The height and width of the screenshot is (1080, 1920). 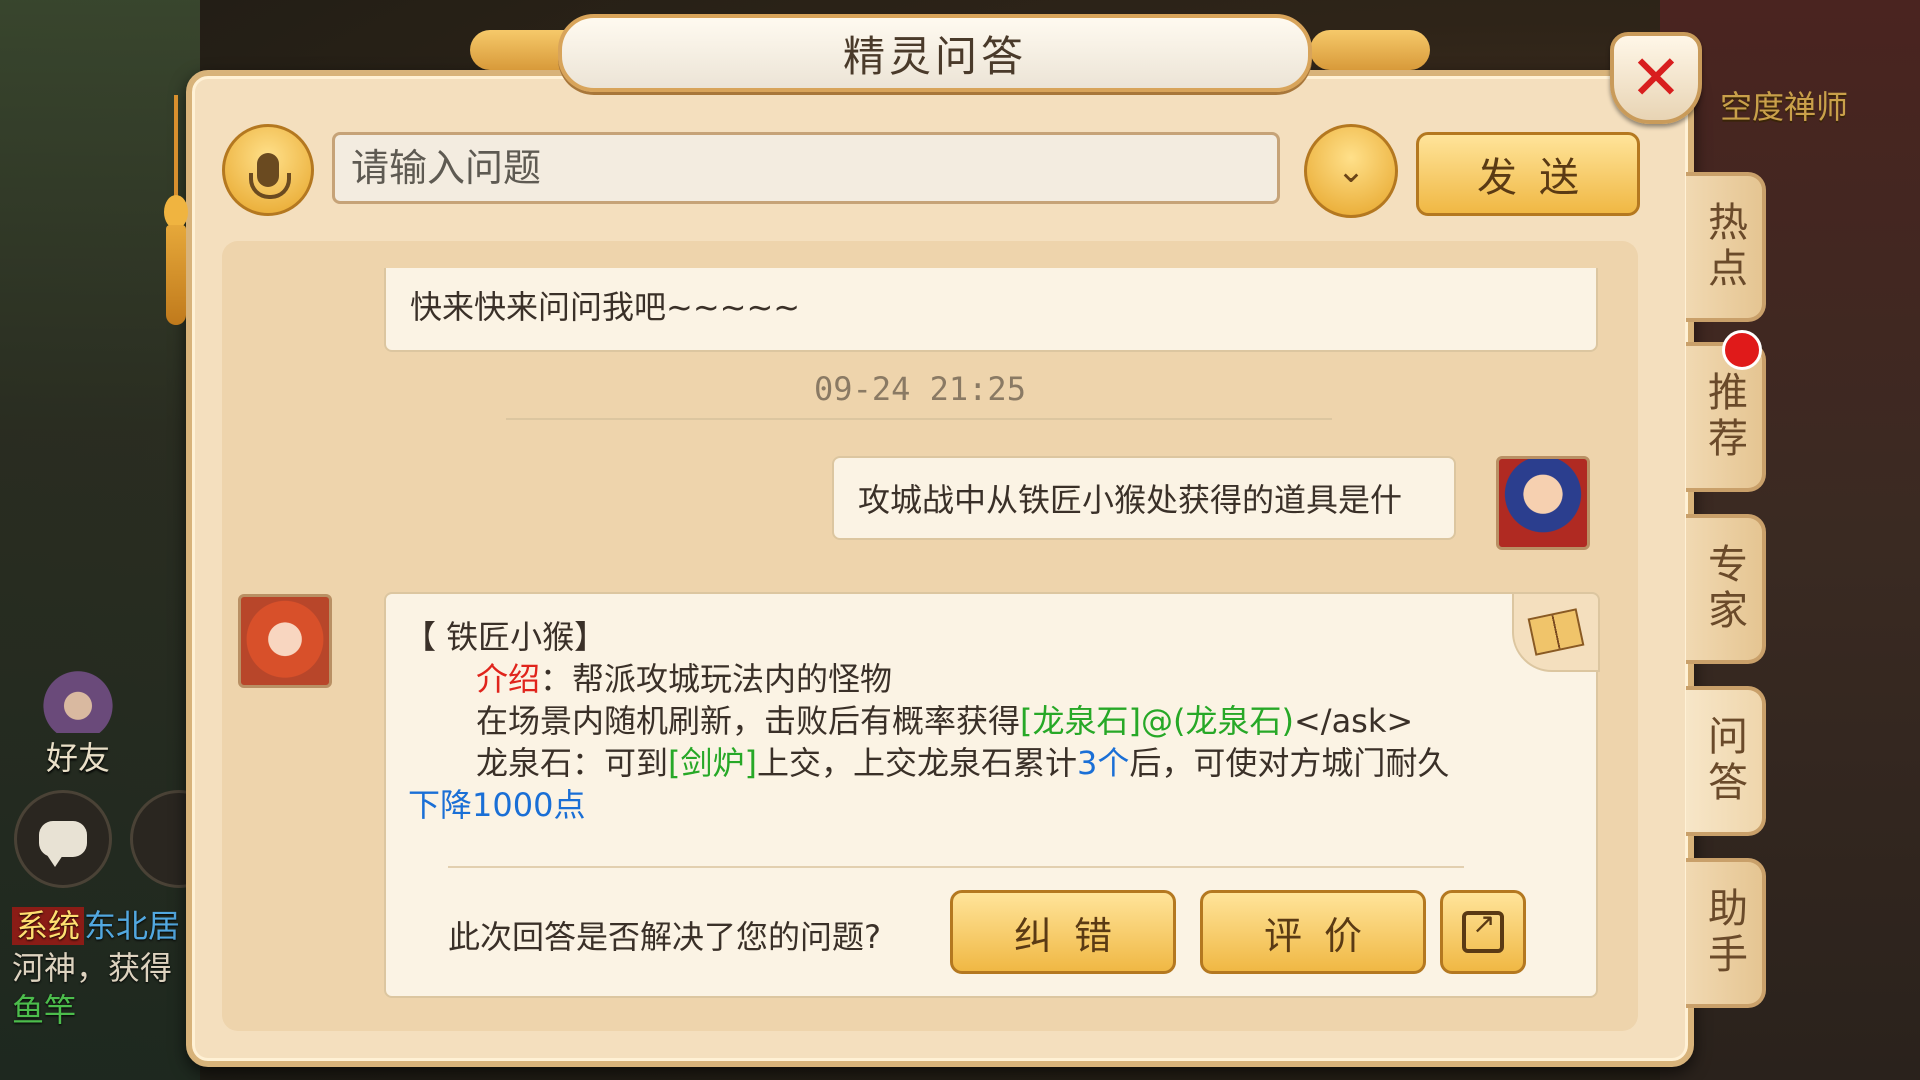 I want to click on voice-input-button, so click(x=268, y=170).